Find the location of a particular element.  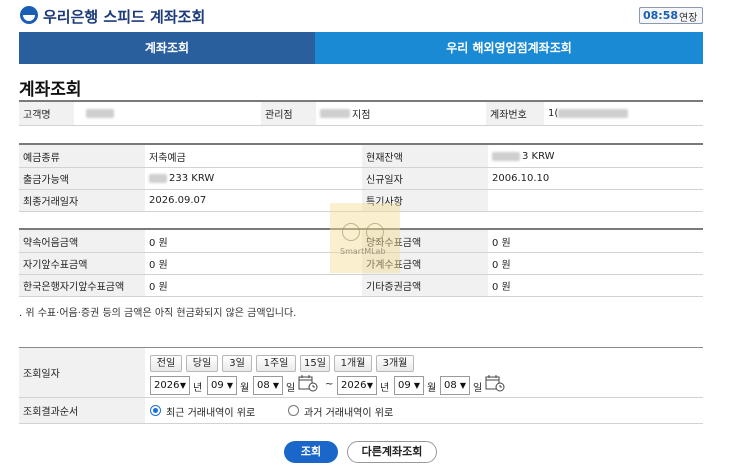

current-balance-value: 3 KRW is located at coordinates (595, 156).